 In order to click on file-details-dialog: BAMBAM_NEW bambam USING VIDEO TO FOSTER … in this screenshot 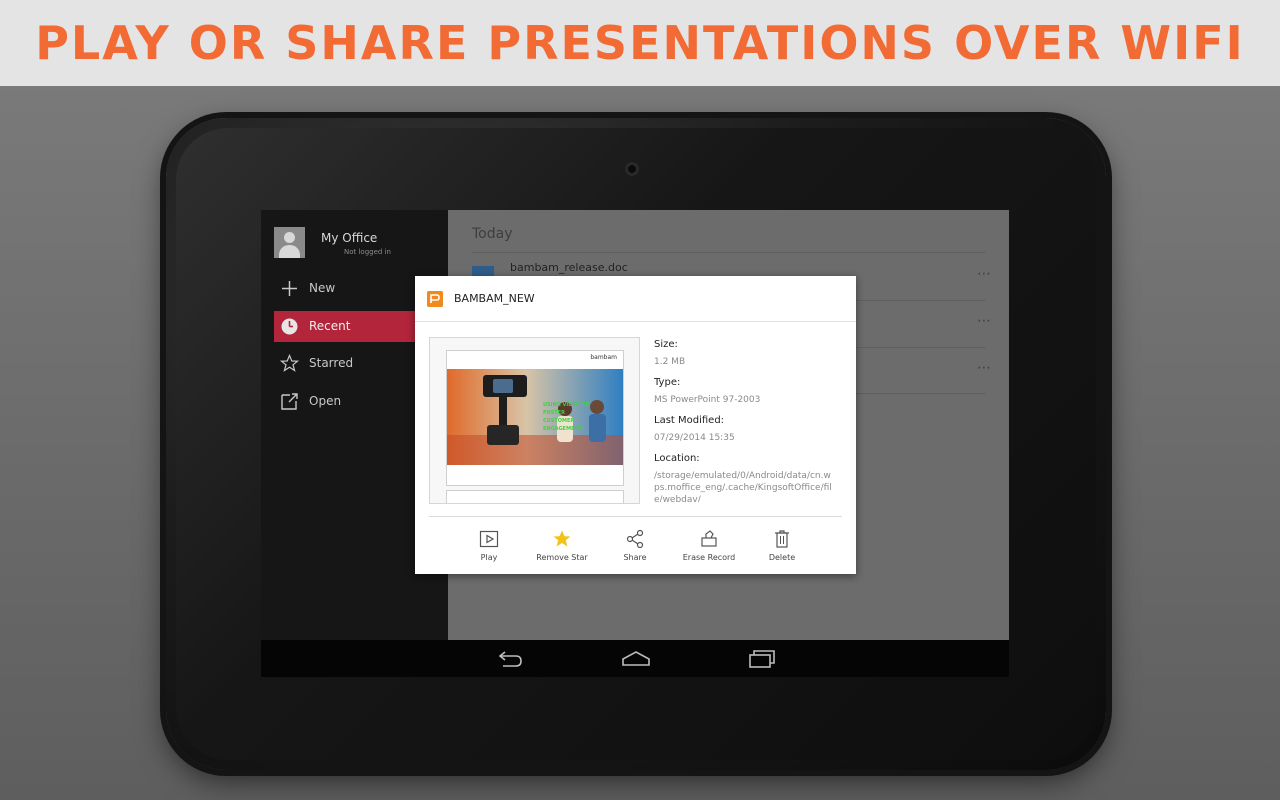, I will do `click(635, 425)`.